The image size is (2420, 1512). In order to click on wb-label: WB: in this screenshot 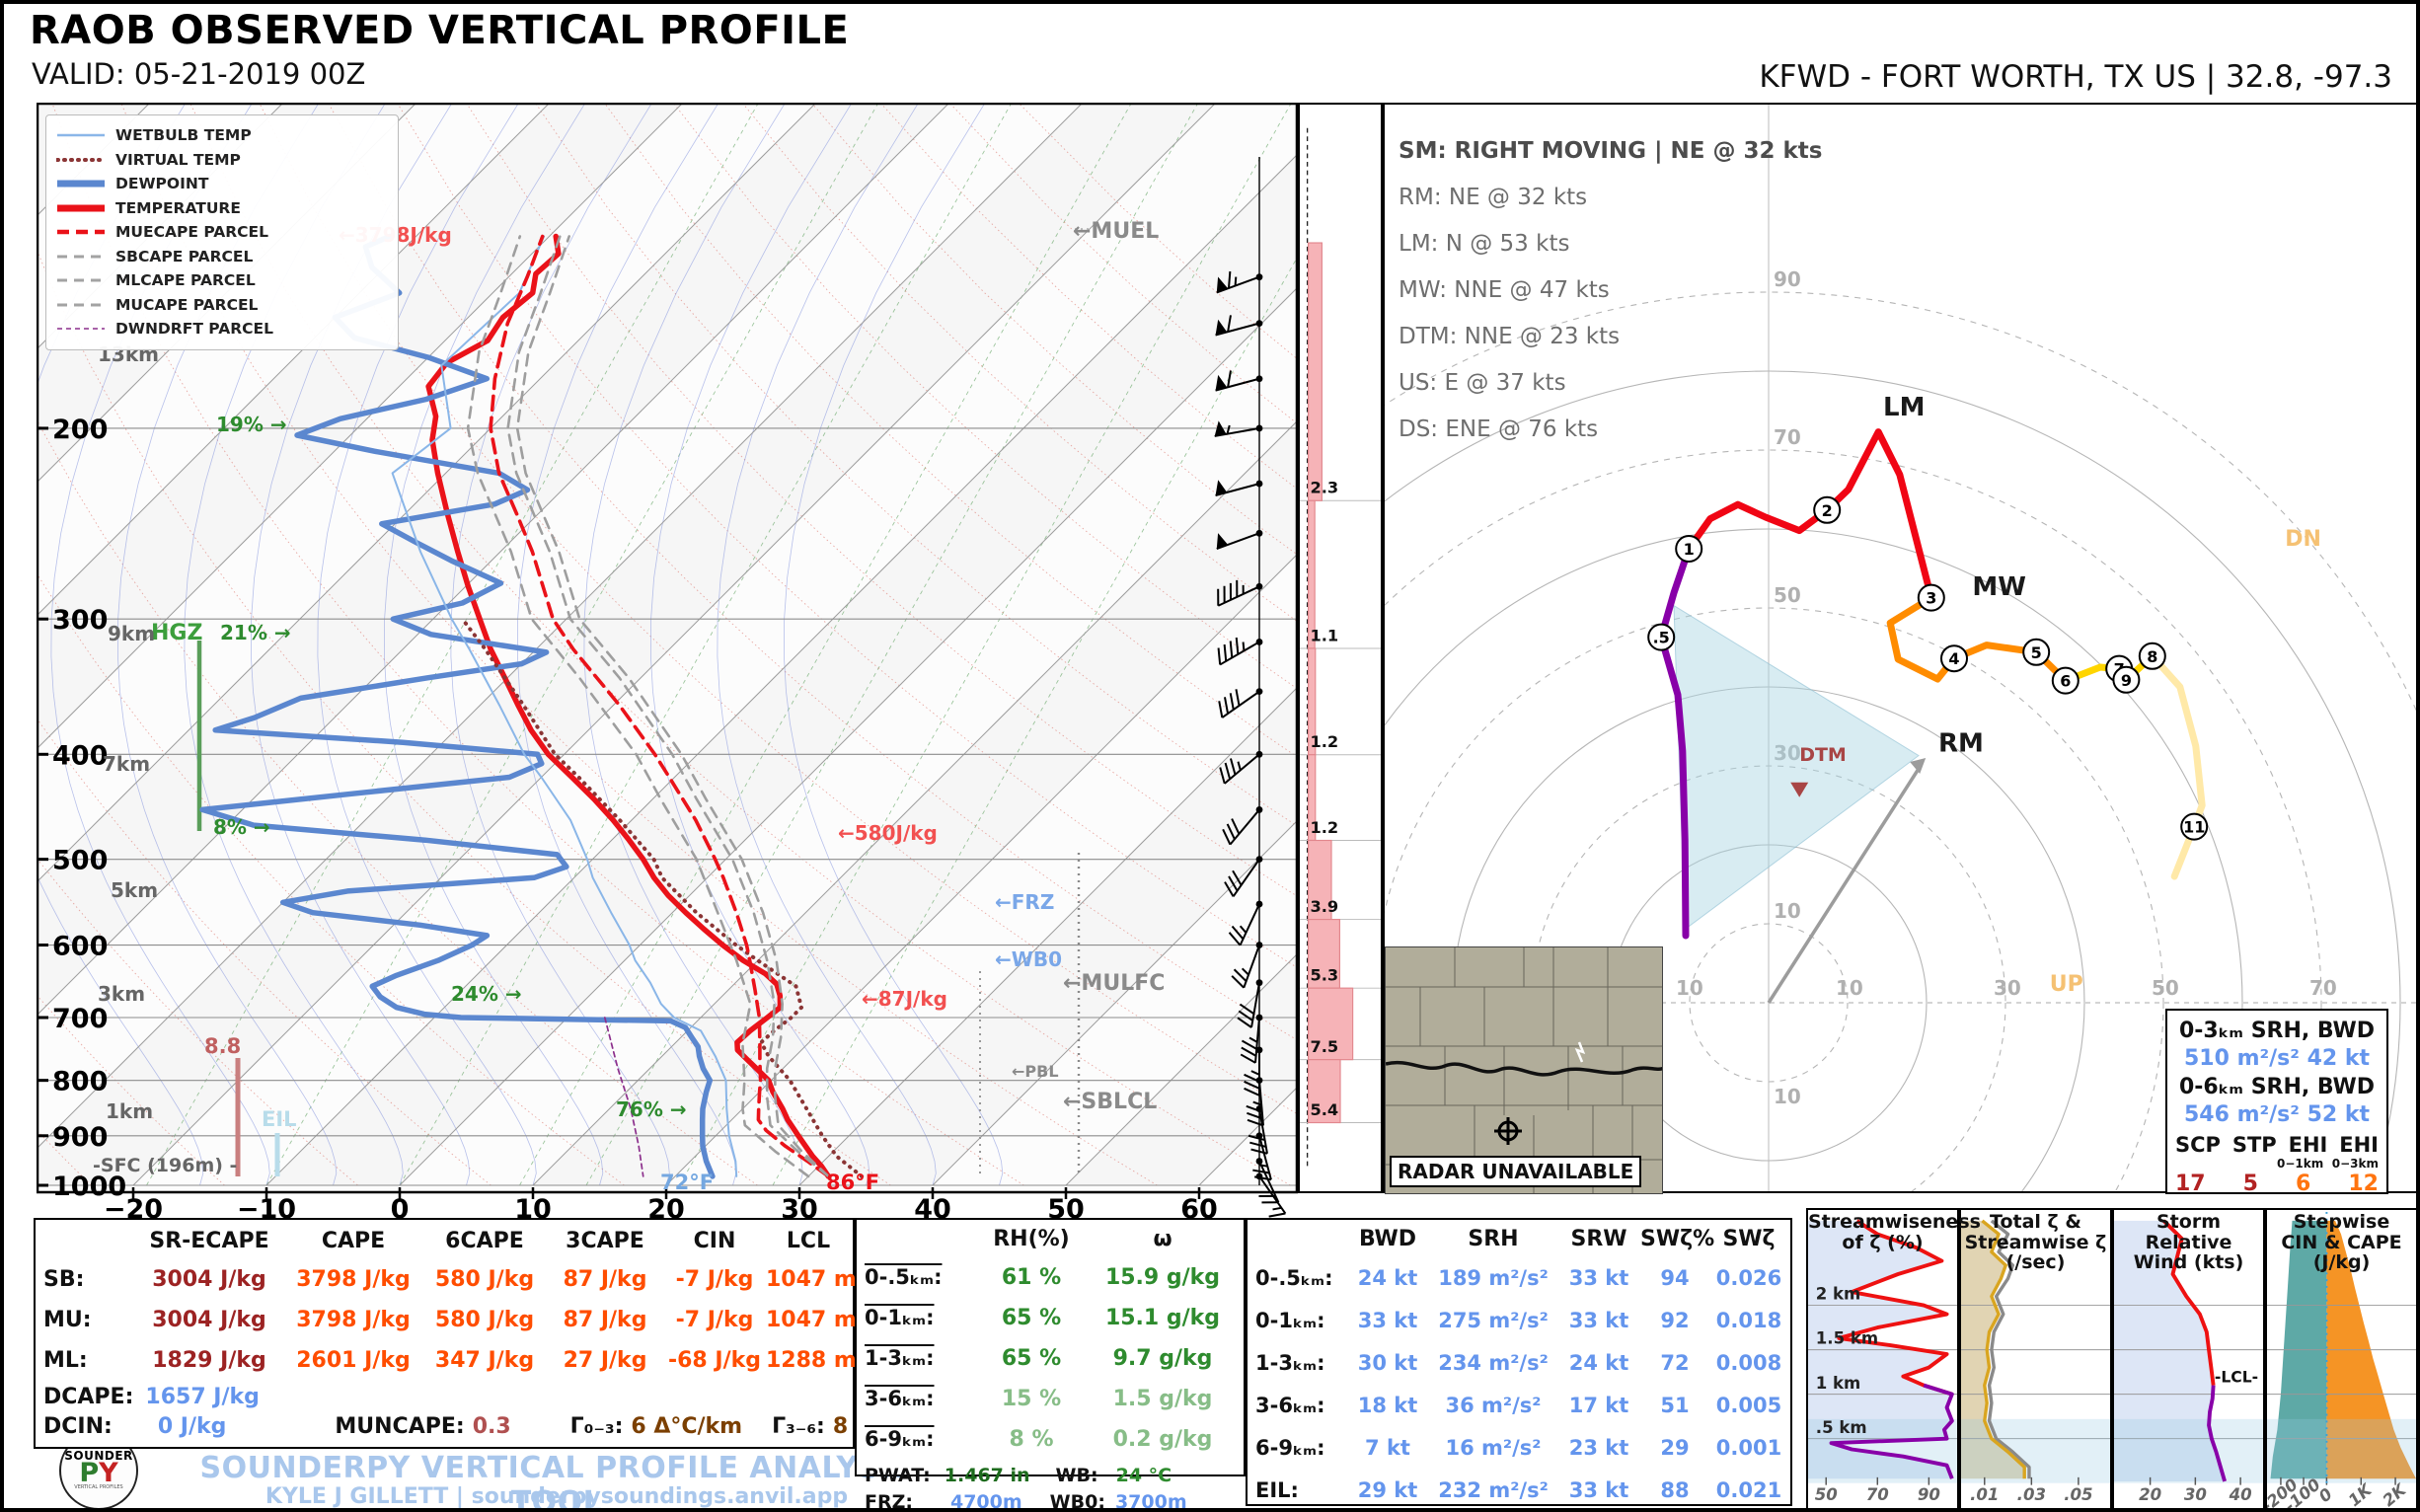, I will do `click(1076, 1475)`.